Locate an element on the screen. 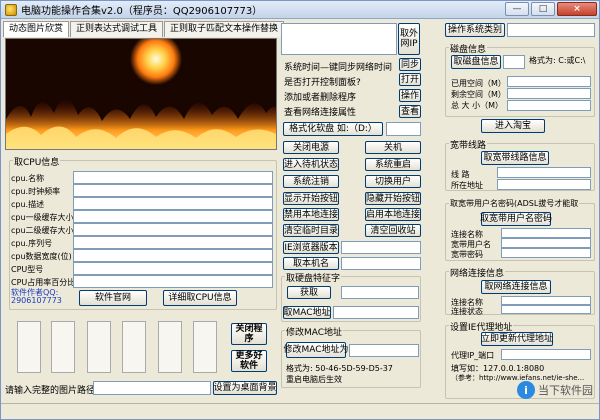 The image size is (600, 420). get-disk-info-button: 取磁盘信息 is located at coordinates (476, 62).